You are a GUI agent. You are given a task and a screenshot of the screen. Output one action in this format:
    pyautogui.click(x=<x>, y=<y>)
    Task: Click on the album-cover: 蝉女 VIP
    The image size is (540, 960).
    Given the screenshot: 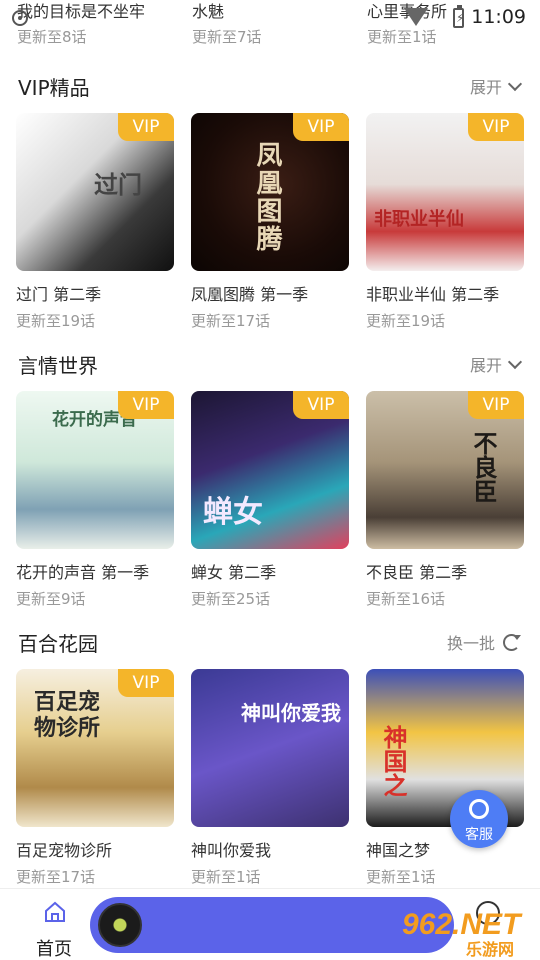 What is the action you would take?
    pyautogui.click(x=270, y=470)
    